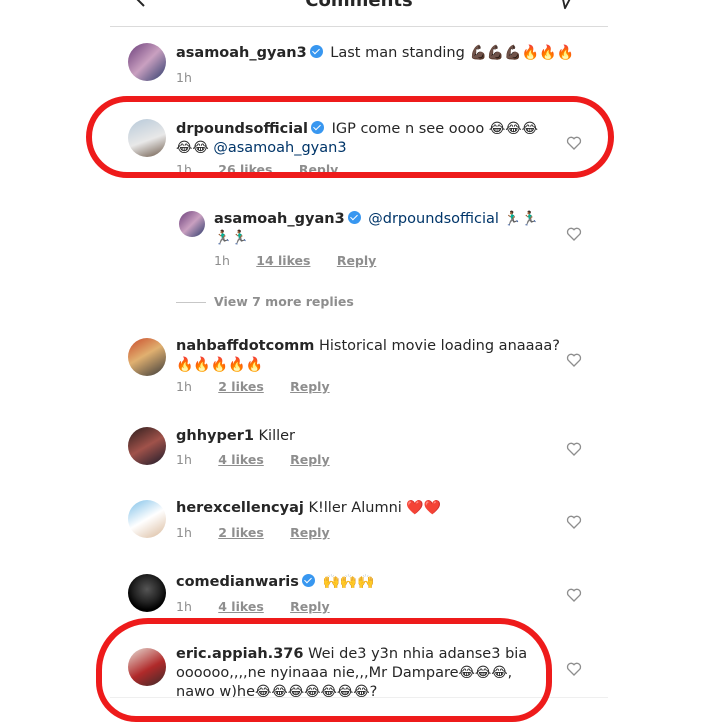  What do you see at coordinates (418, 654) in the screenshot?
I see `comment-text: Wei de3 y3n nhia adanse3 bia` at bounding box center [418, 654].